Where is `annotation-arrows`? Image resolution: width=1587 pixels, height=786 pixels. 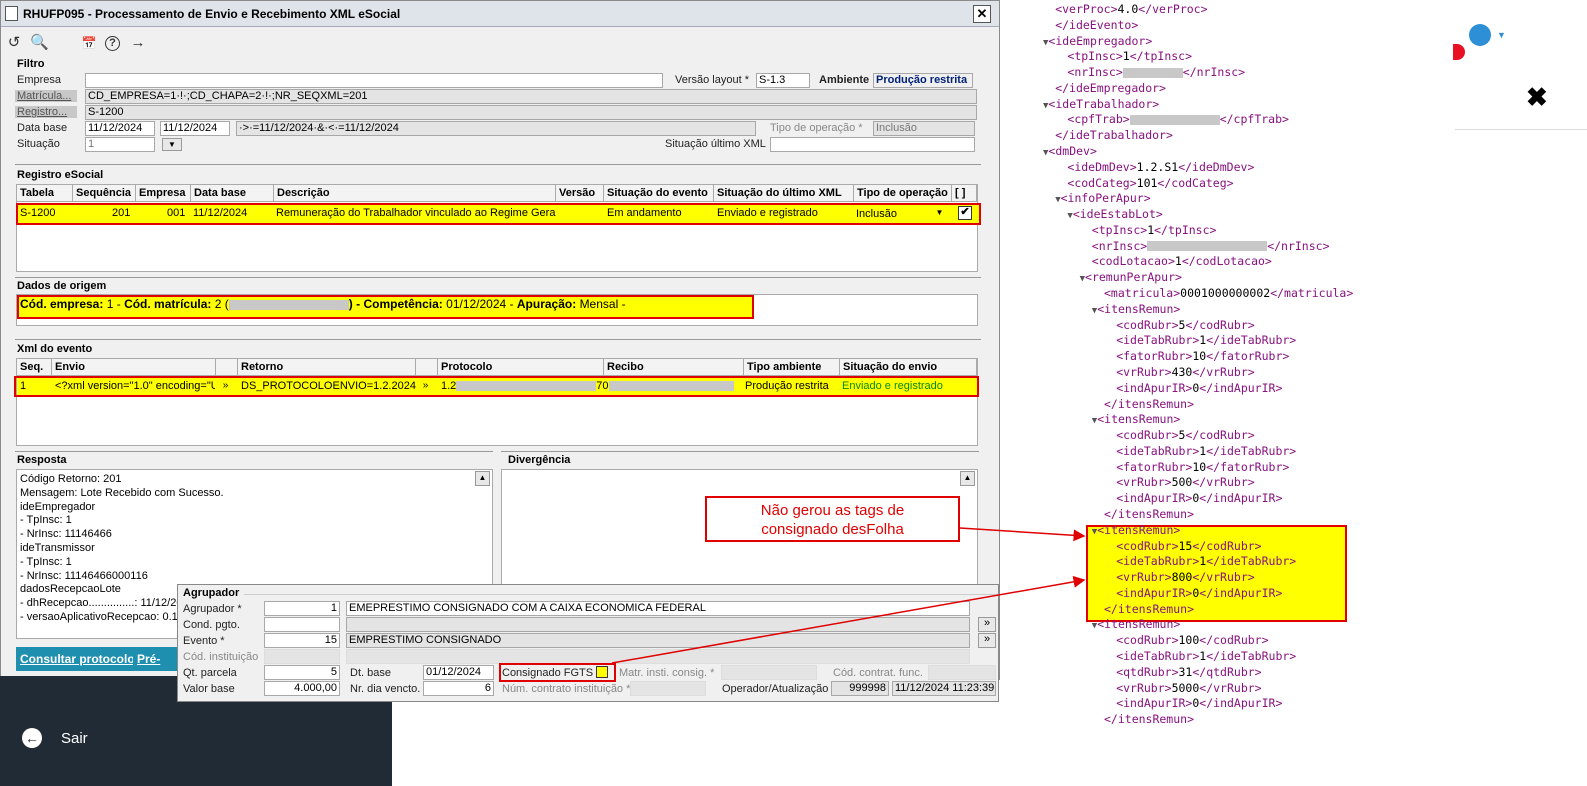
annotation-arrows is located at coordinates (848, 595).